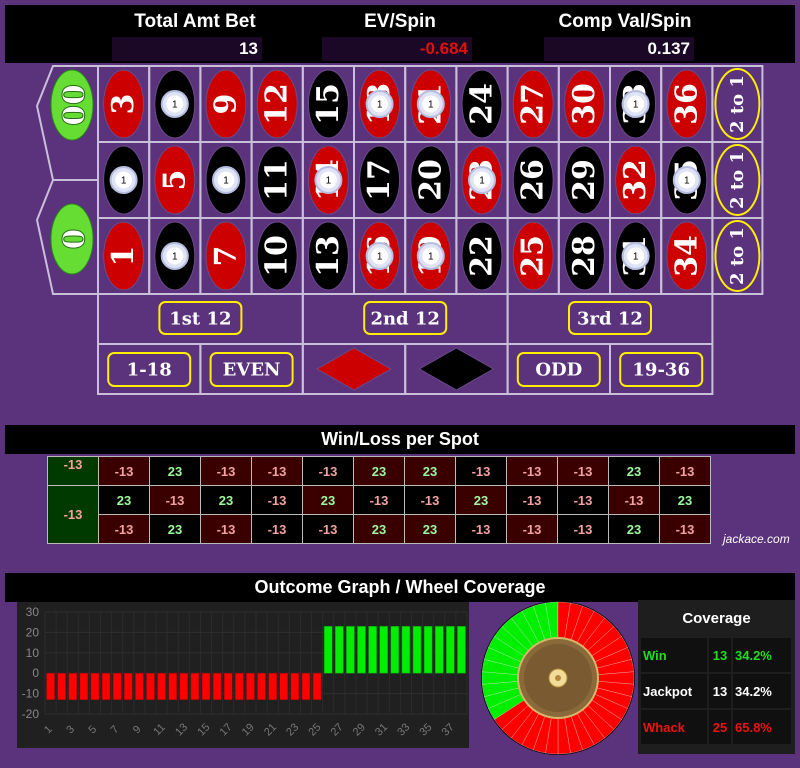 Image resolution: width=800 pixels, height=768 pixels. I want to click on column-bet-1: 2 to 1, so click(737, 104).